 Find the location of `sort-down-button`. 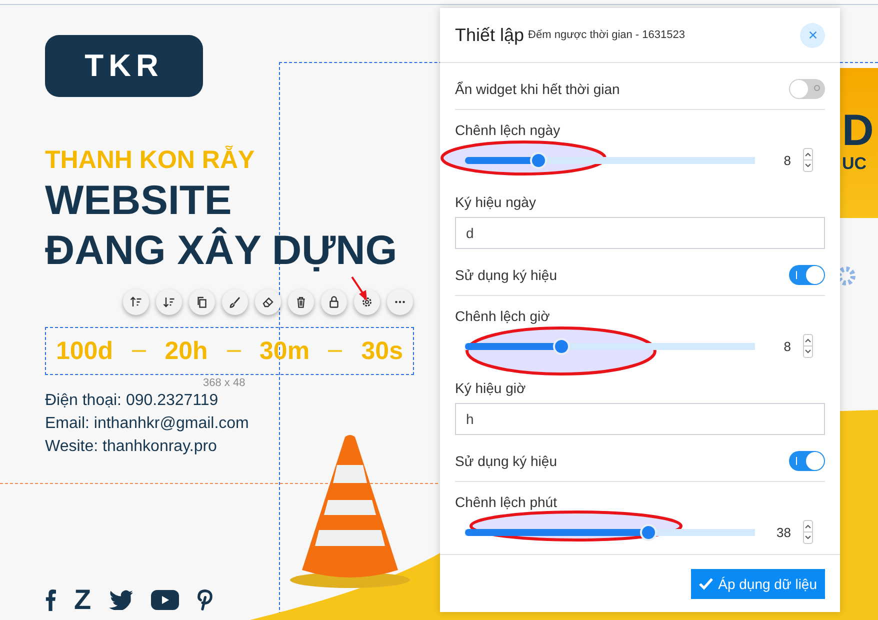

sort-down-button is located at coordinates (169, 302).